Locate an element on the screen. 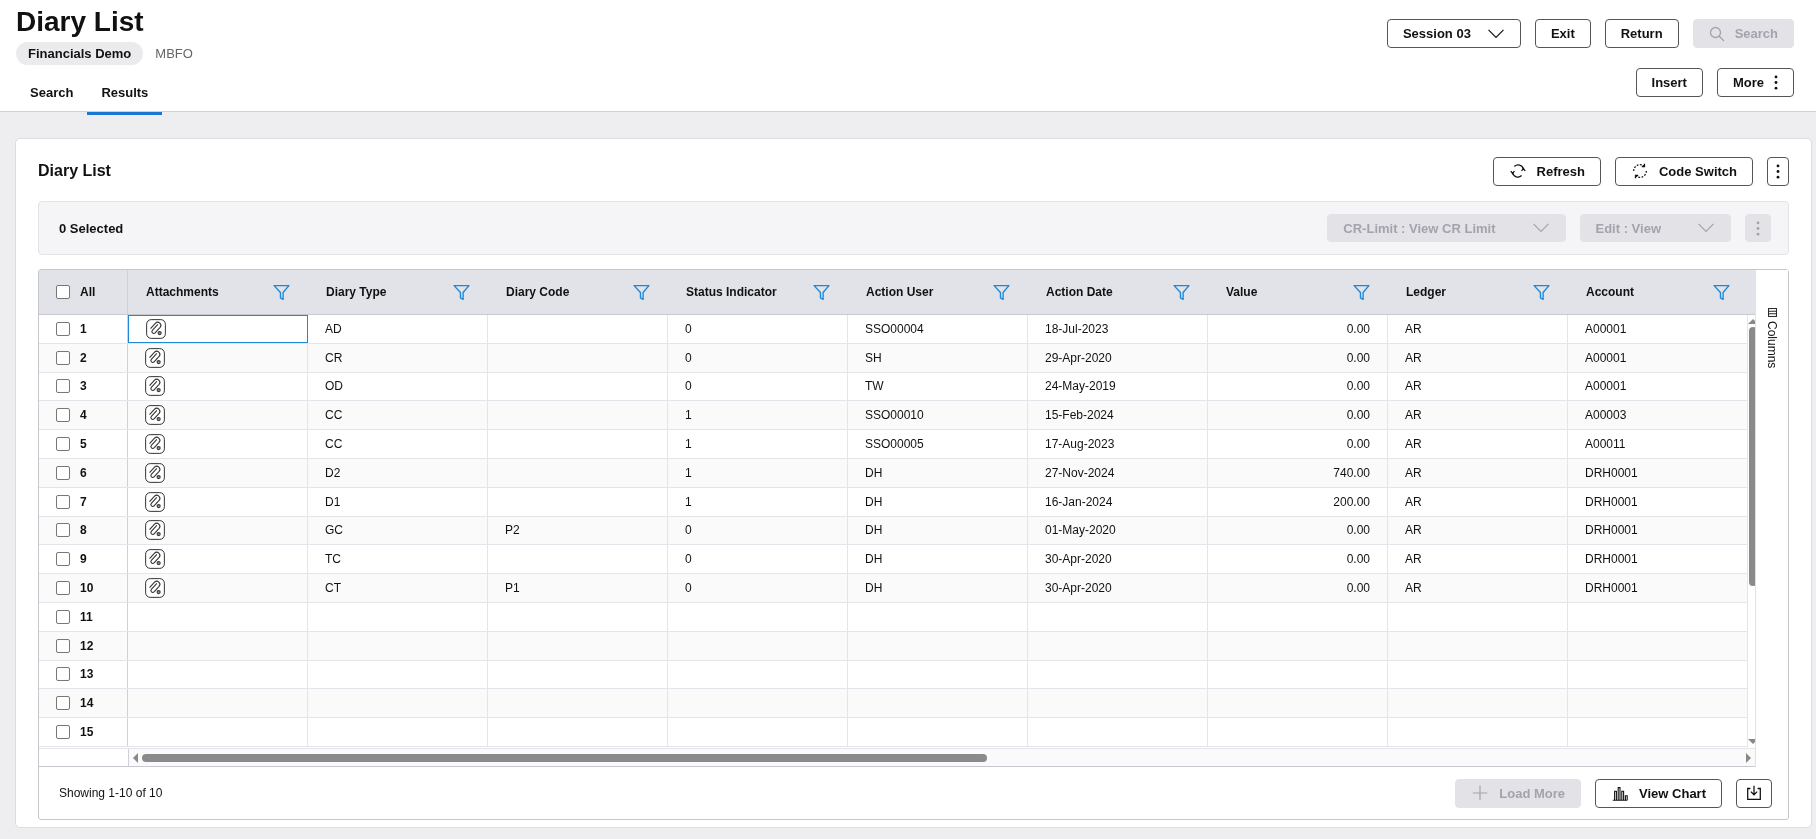  row-number: 9 is located at coordinates (83, 559).